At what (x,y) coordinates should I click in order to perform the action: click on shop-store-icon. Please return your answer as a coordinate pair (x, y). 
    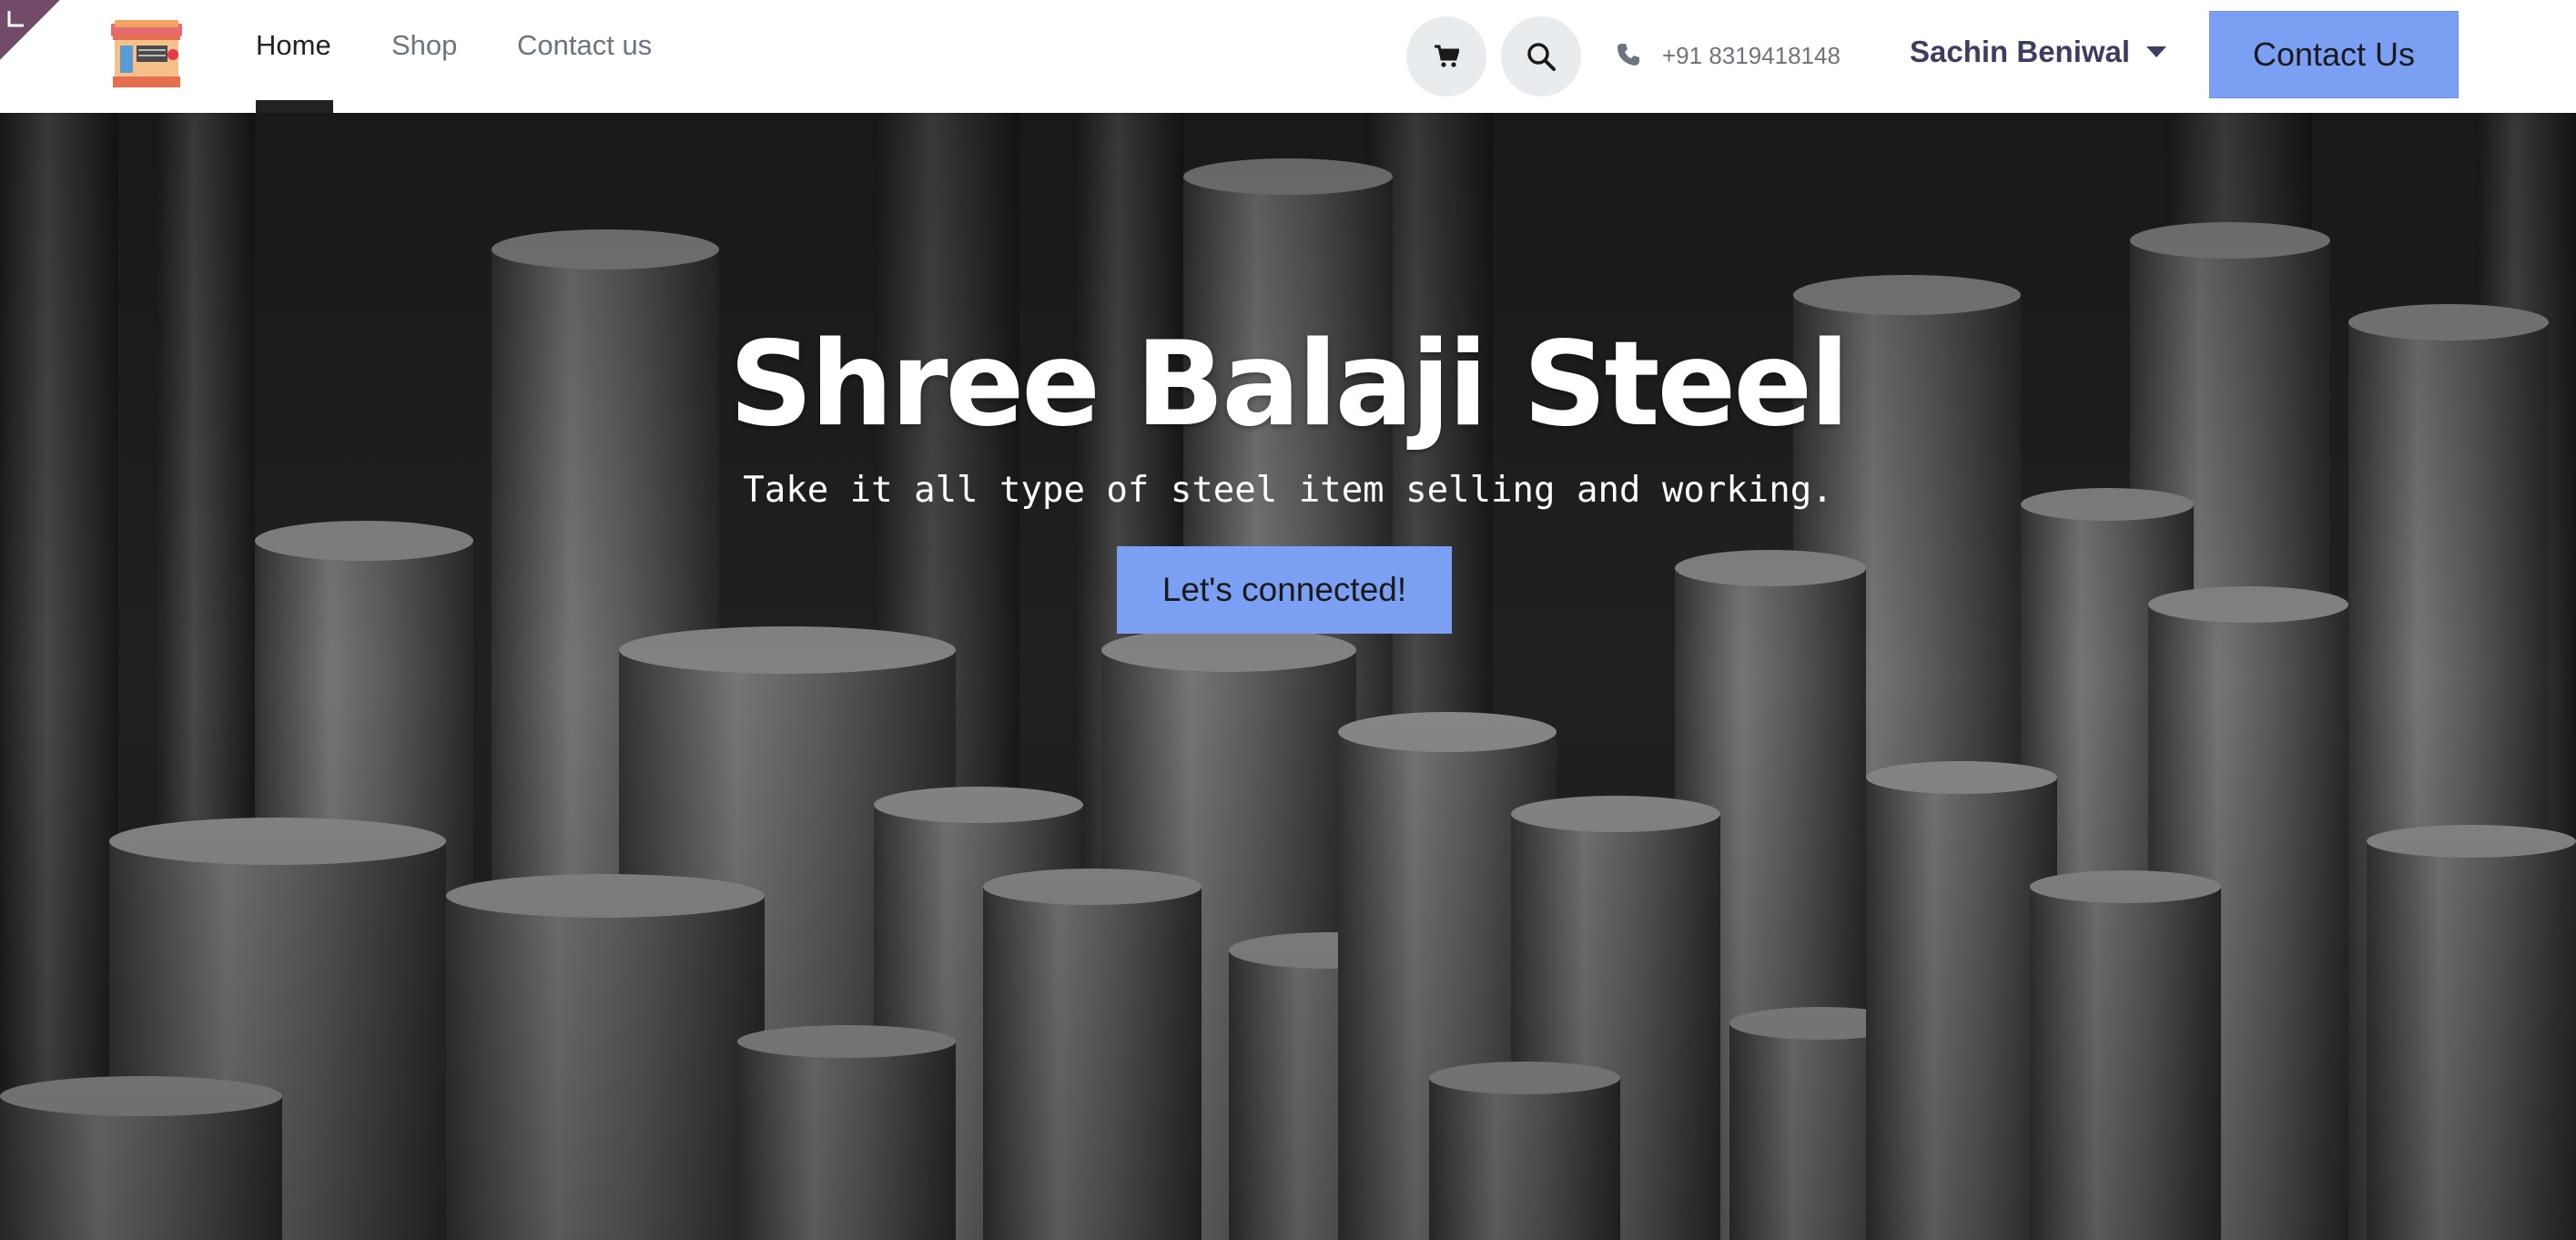
    Looking at the image, I should click on (146, 54).